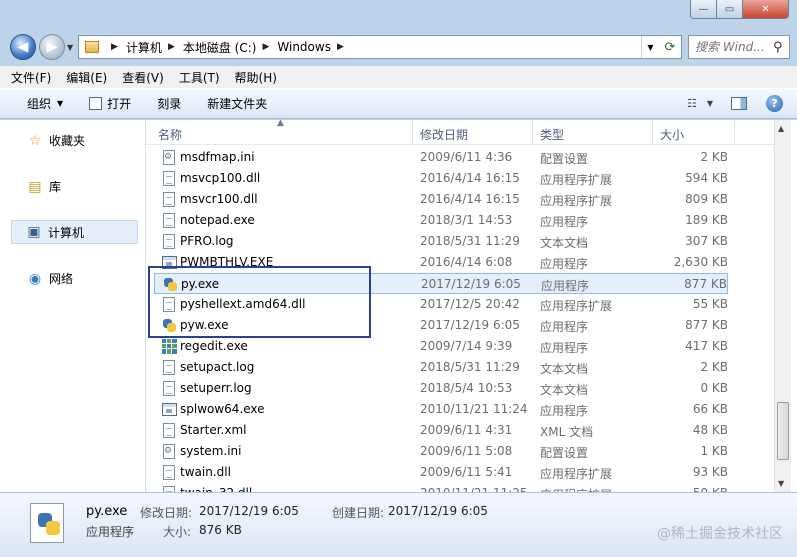  Describe the element at coordinates (35, 186) in the screenshot. I see `library-icon: ▤` at that location.